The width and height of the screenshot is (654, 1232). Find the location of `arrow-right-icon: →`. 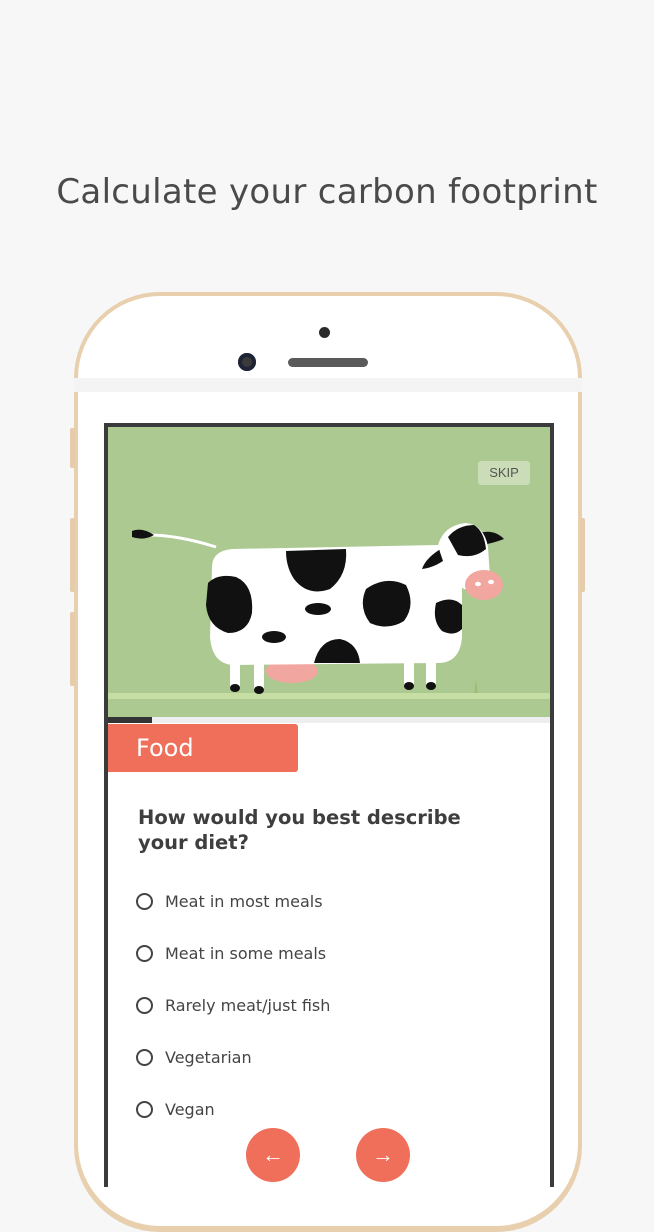

arrow-right-icon: → is located at coordinates (383, 1154).